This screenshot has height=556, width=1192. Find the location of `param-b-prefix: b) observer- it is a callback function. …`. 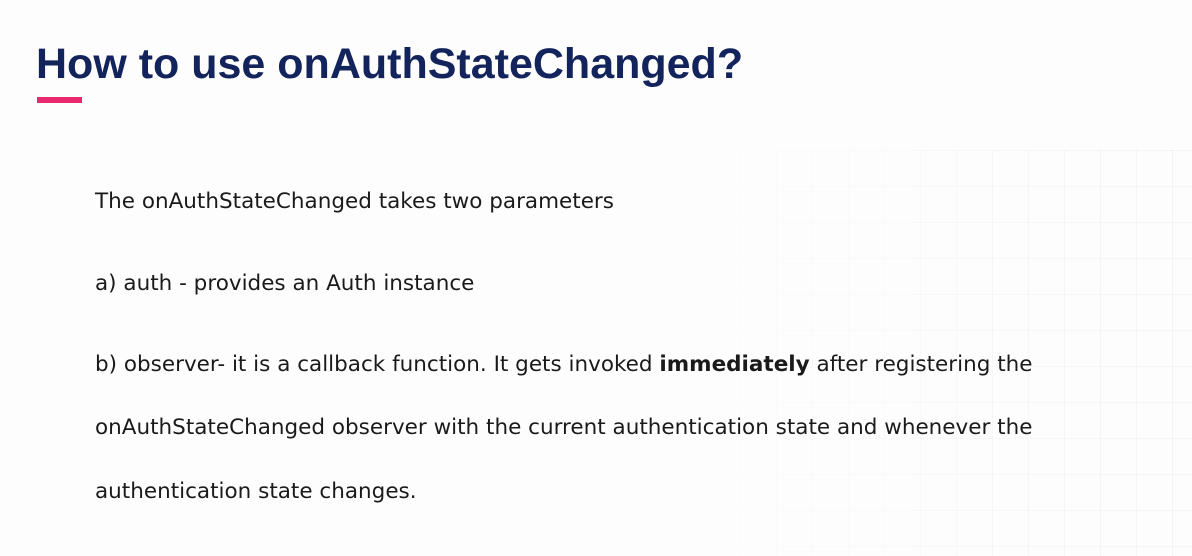

param-b-prefix: b) observer- it is a callback function. … is located at coordinates (377, 364).